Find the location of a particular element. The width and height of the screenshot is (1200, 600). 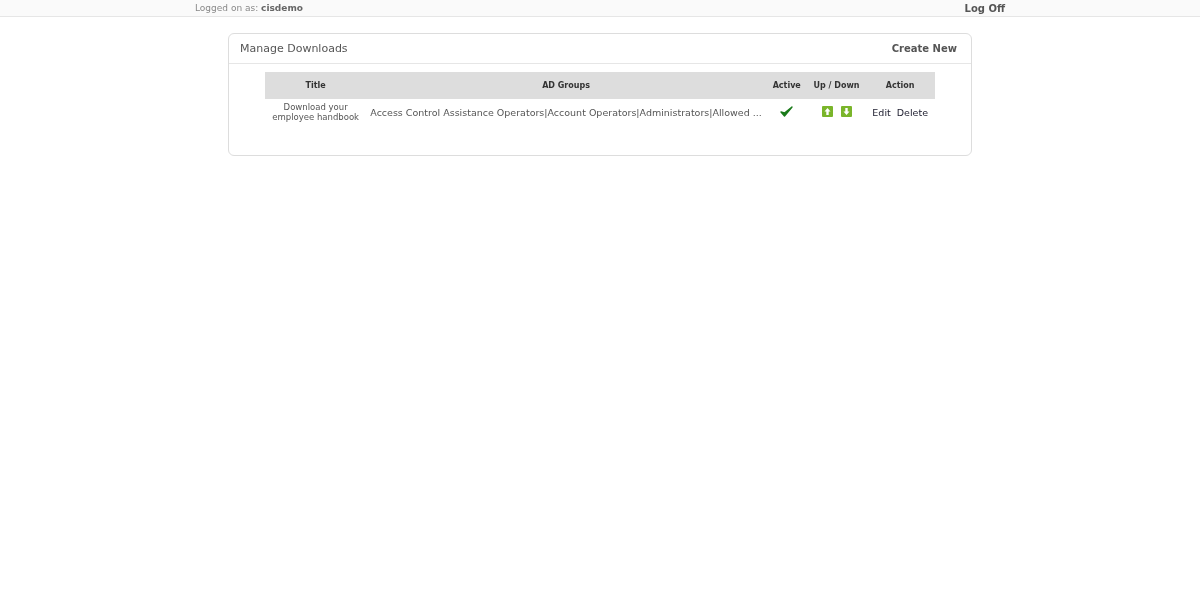

column-header: Active is located at coordinates (786, 85).